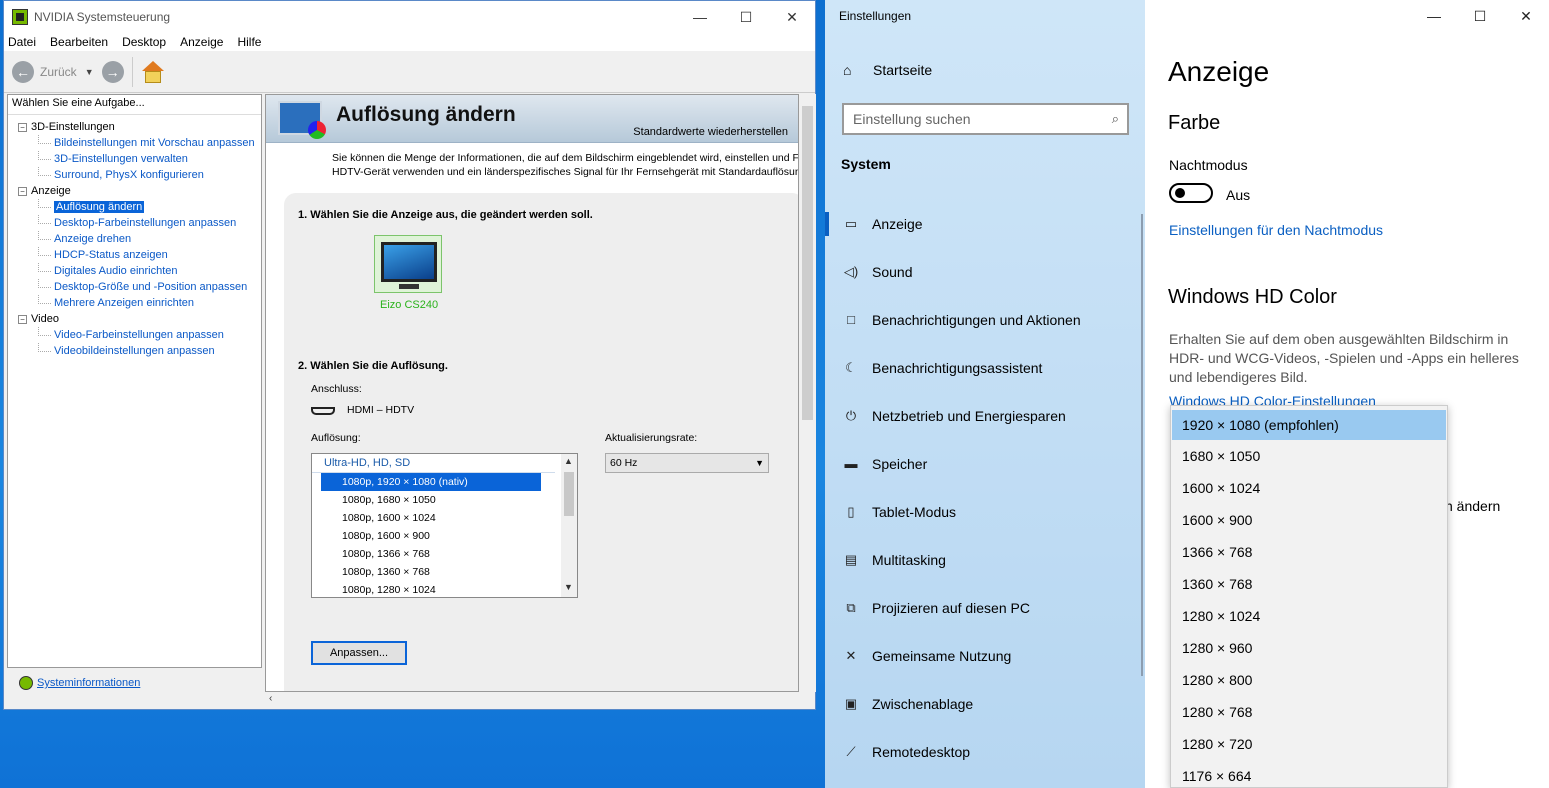 This screenshot has height=788, width=1549. What do you see at coordinates (851, 703) in the screenshot?
I see `clipboard-icon: ▣` at bounding box center [851, 703].